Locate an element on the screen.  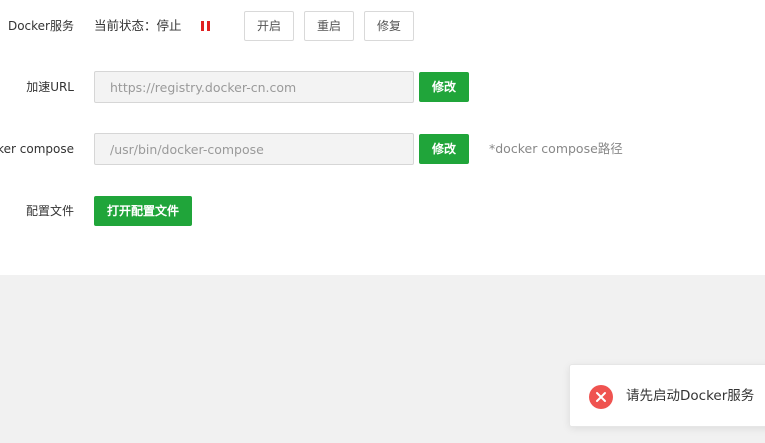
modify-mirror-button: 修改 is located at coordinates (444, 87).